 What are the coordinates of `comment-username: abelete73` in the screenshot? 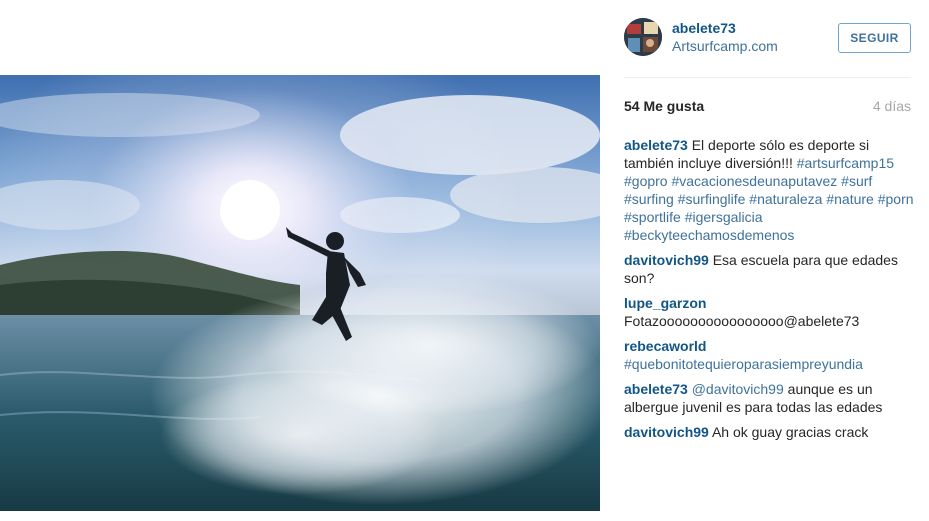 It's located at (656, 389).